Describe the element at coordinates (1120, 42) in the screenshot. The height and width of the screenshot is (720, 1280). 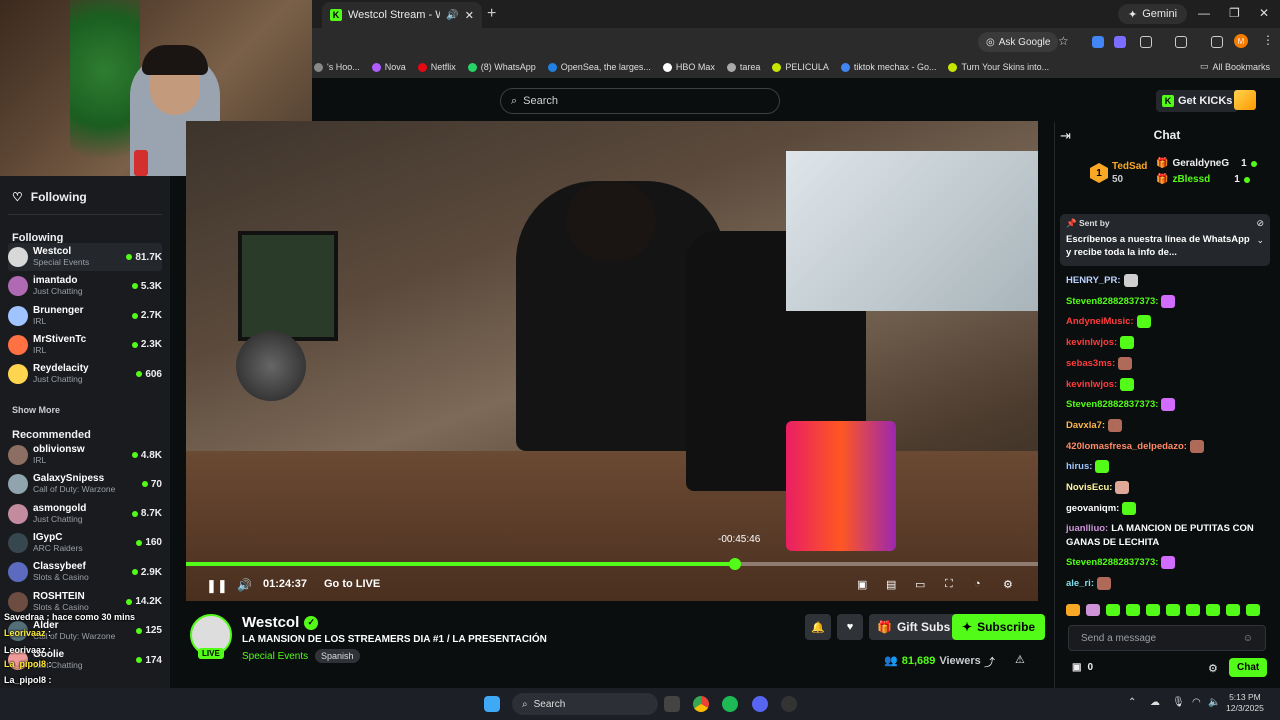
I see `extension-icon` at that location.